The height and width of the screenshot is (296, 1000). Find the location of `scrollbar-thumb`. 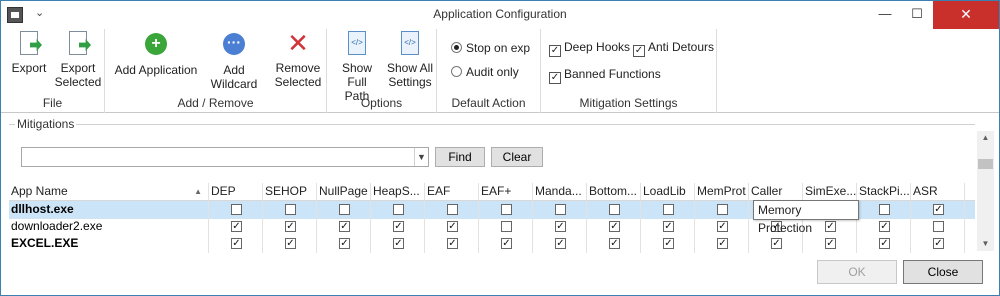

scrollbar-thumb is located at coordinates (985, 164).